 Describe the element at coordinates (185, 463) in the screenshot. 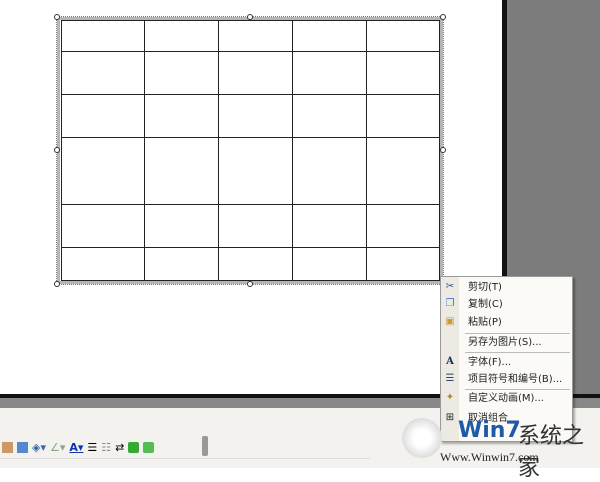

I see `secondary-toolbar` at that location.